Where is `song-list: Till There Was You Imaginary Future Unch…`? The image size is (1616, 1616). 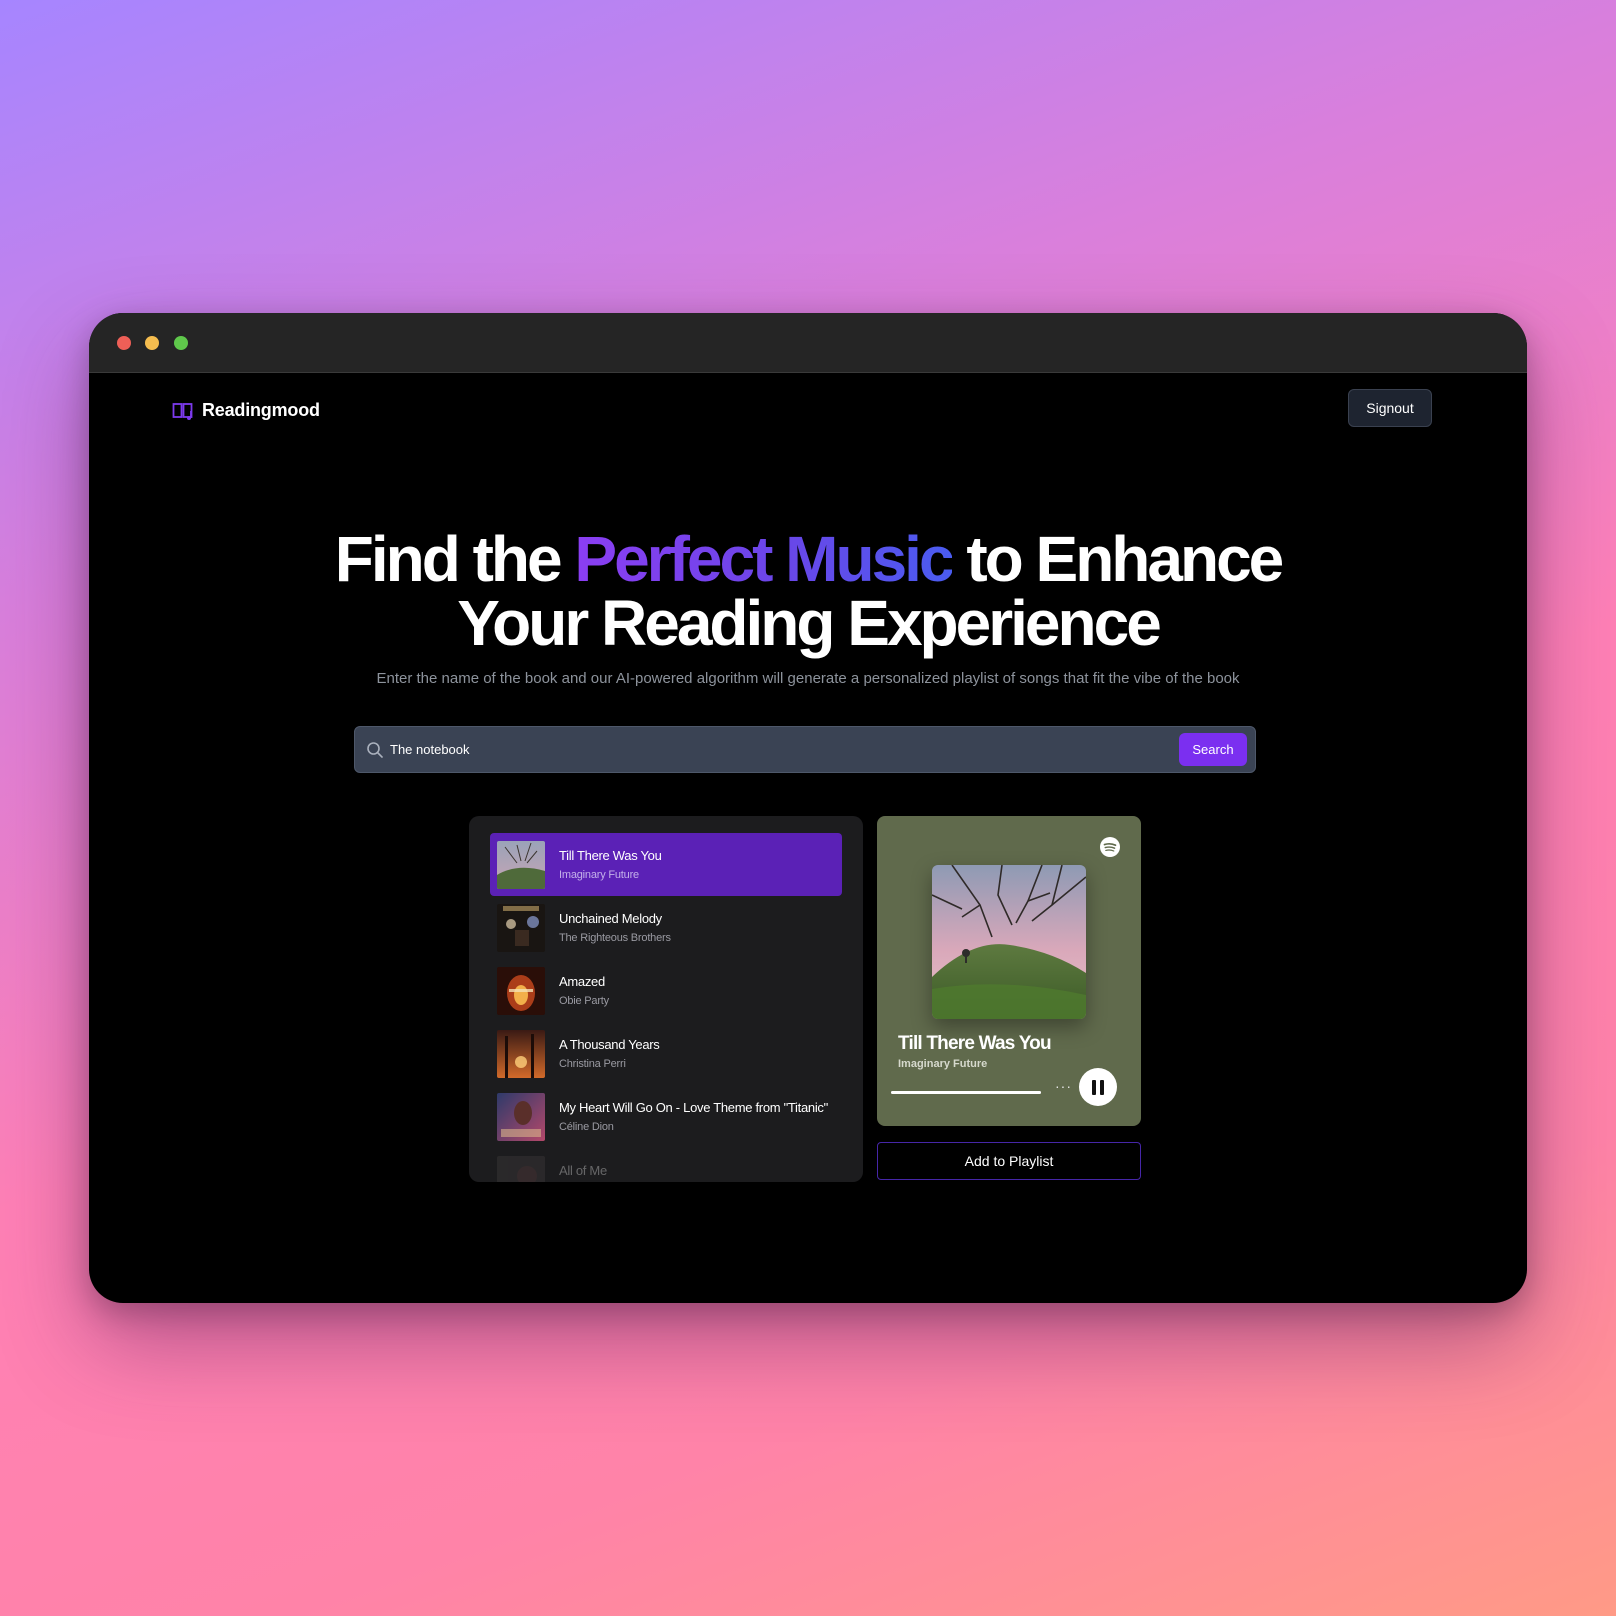 song-list: Till There Was You Imaginary Future Unch… is located at coordinates (666, 999).